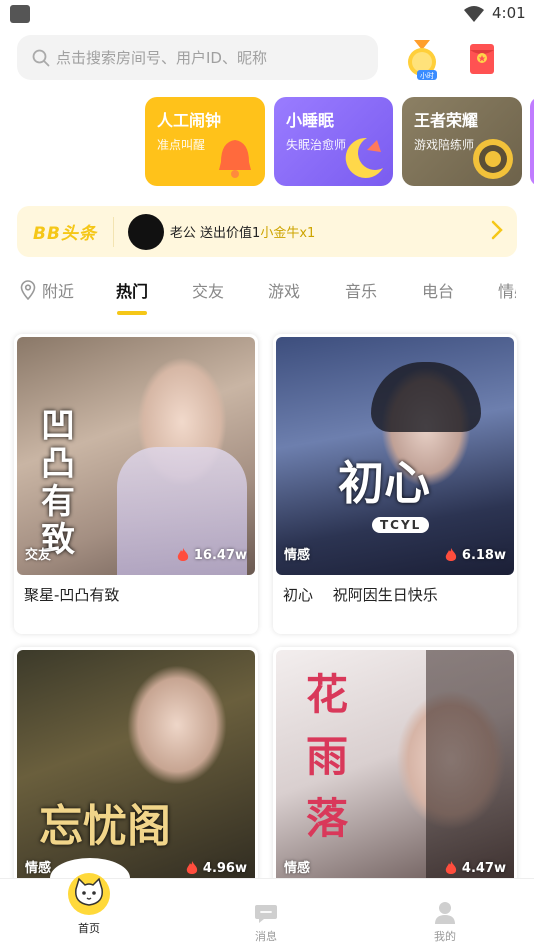  Describe the element at coordinates (364, 157) in the screenshot. I see `moon-icon` at that location.